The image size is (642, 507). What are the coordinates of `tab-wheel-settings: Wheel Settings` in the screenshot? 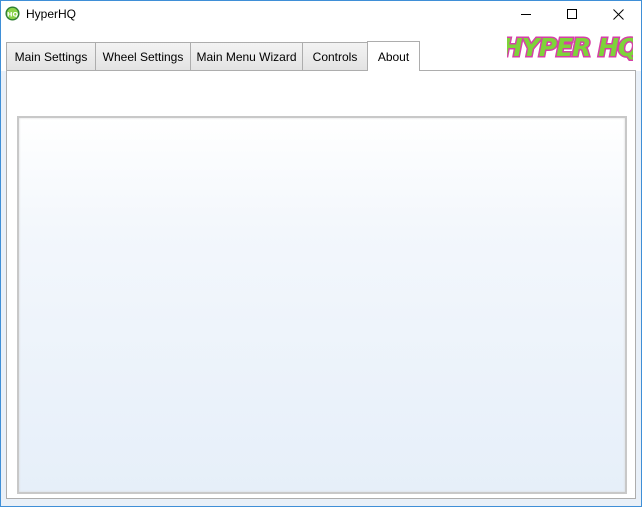 It's located at (143, 56).